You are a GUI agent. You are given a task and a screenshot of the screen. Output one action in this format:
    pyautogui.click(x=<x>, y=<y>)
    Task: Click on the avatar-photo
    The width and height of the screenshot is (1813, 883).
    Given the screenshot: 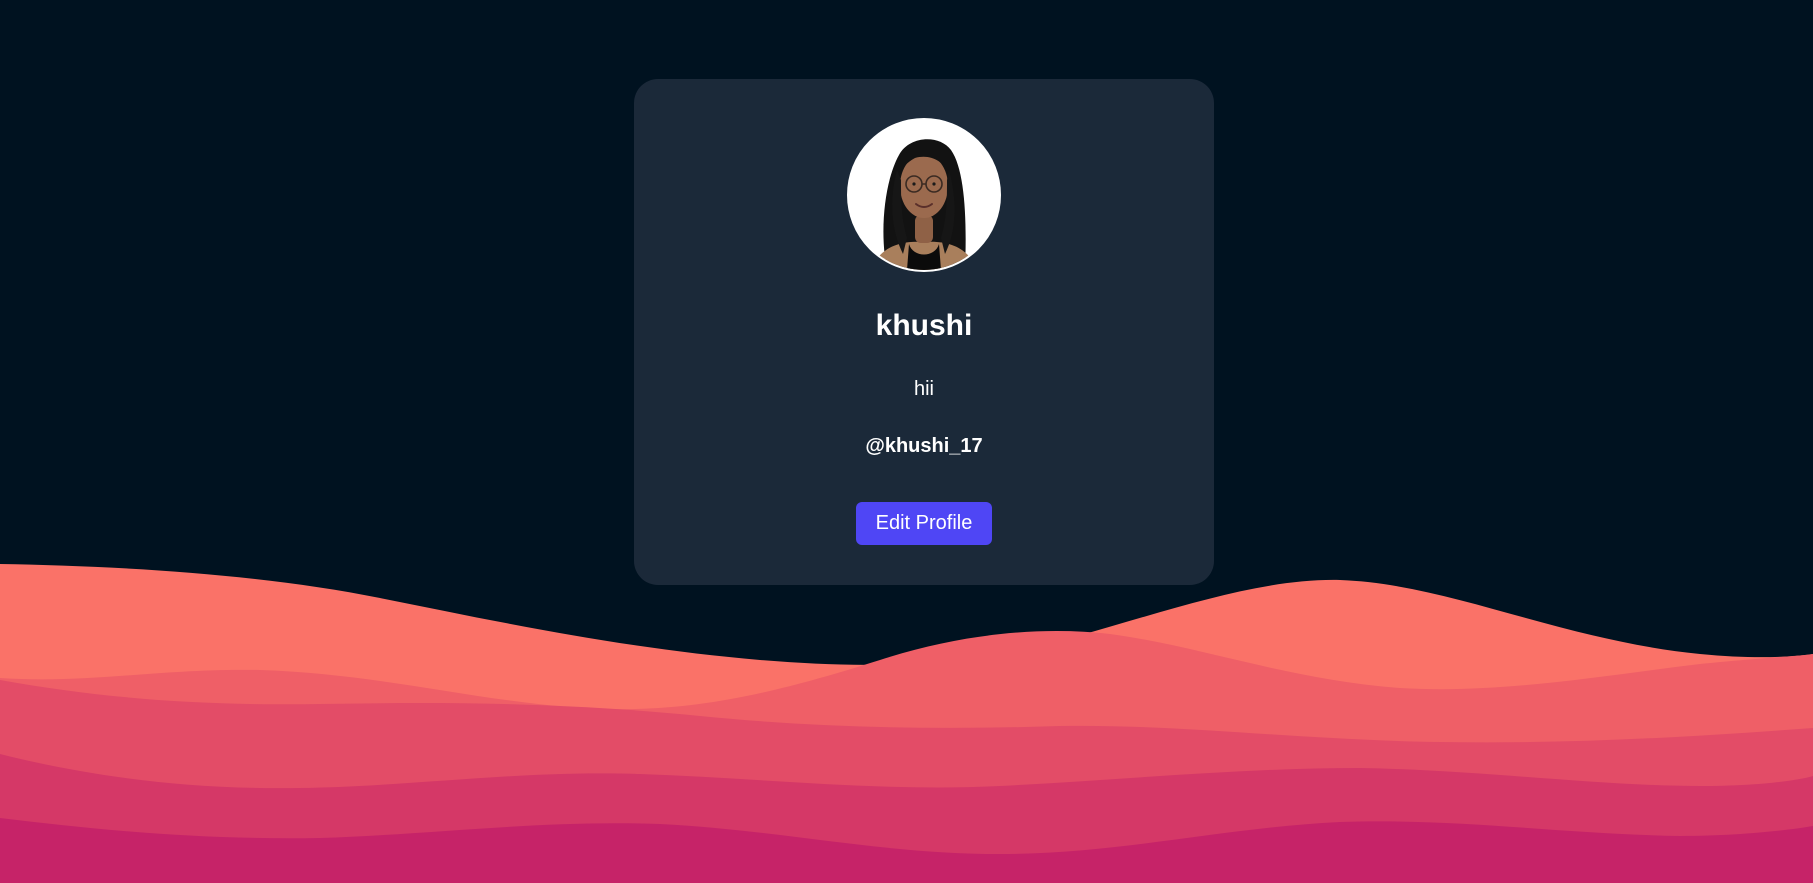 What is the action you would take?
    pyautogui.click(x=924, y=195)
    